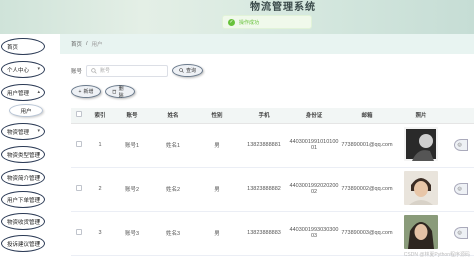 This screenshot has width=474, height=260. I want to click on sidebar-item-supply-intro: 物资简介管理 ▾, so click(23, 177).